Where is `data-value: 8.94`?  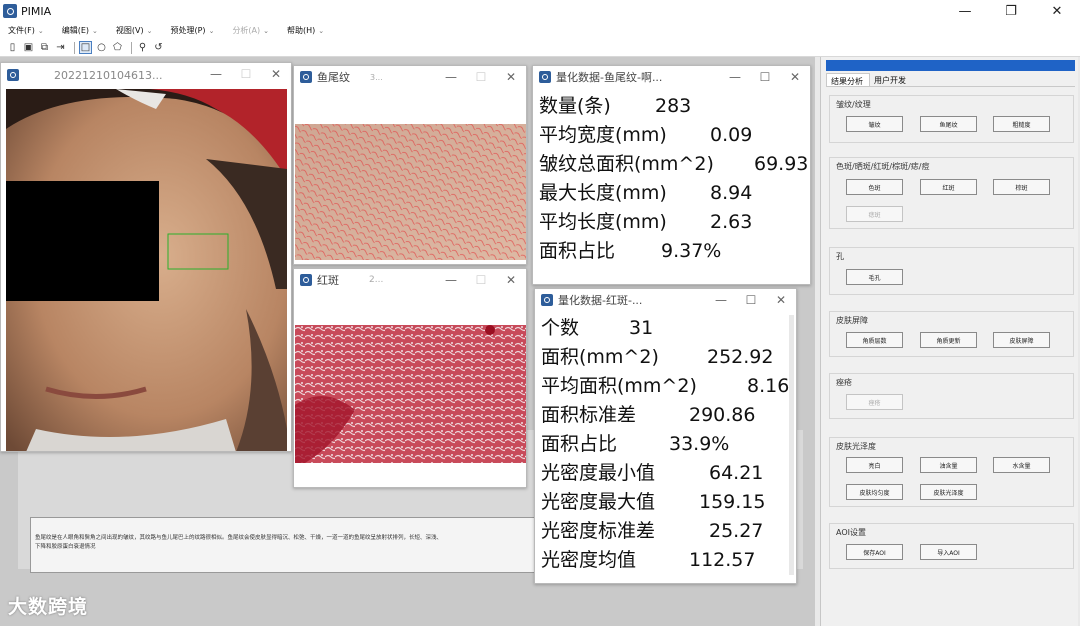 data-value: 8.94 is located at coordinates (731, 193).